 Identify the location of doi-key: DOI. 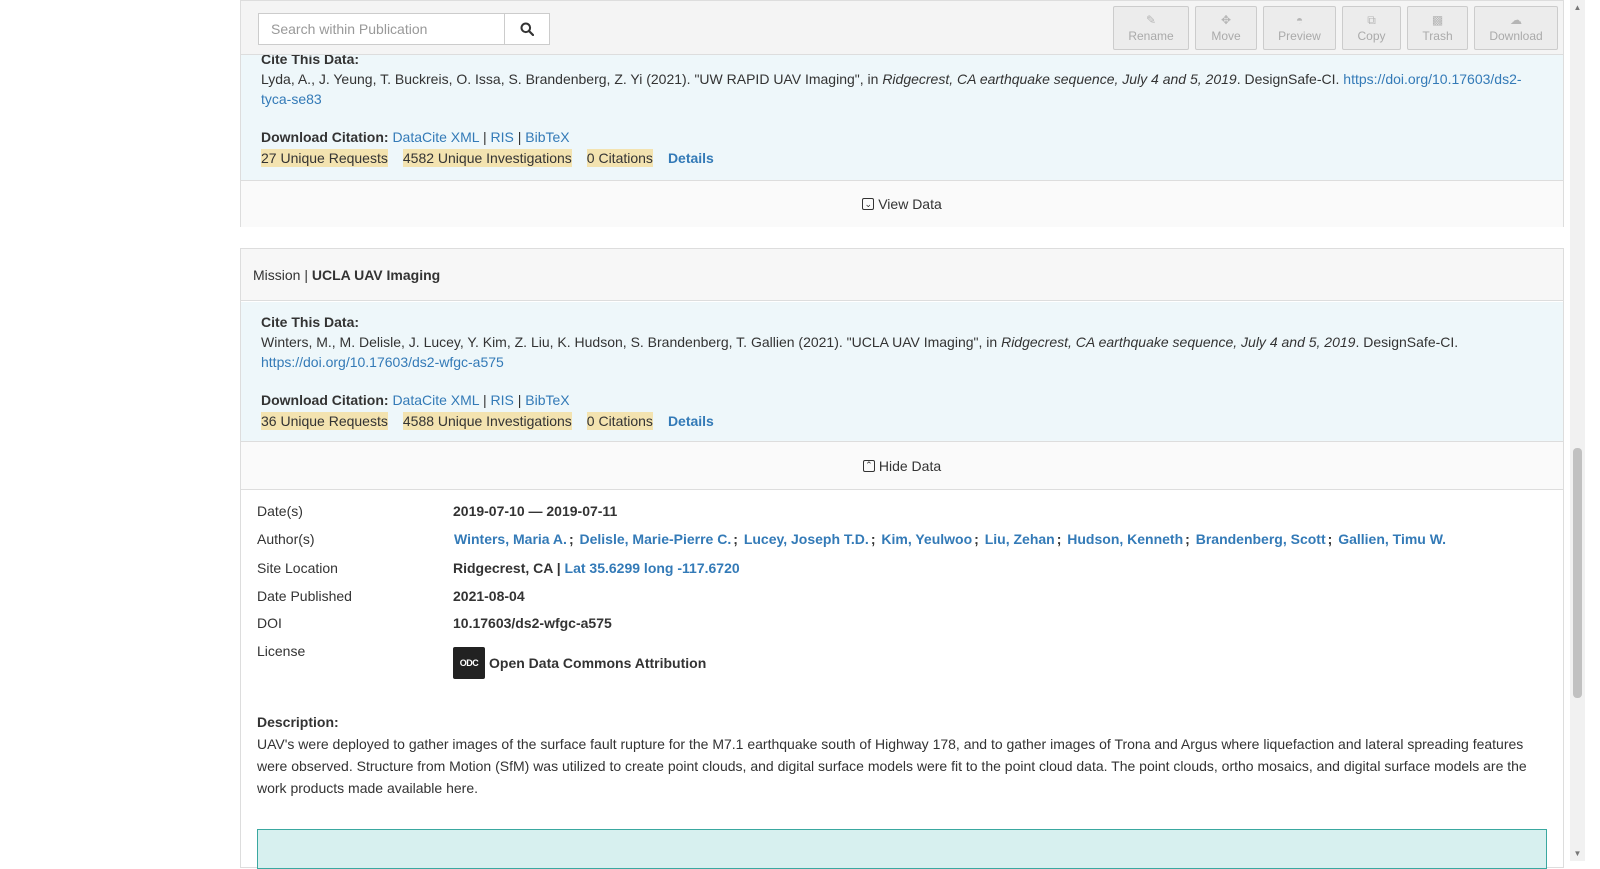
(269, 623).